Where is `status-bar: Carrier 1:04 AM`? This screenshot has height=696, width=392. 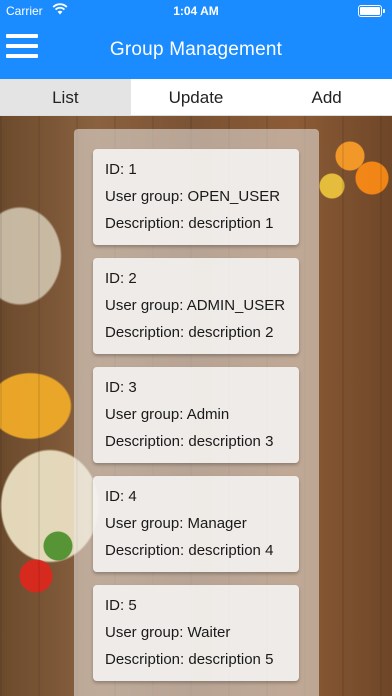 status-bar: Carrier 1:04 AM is located at coordinates (196, 11).